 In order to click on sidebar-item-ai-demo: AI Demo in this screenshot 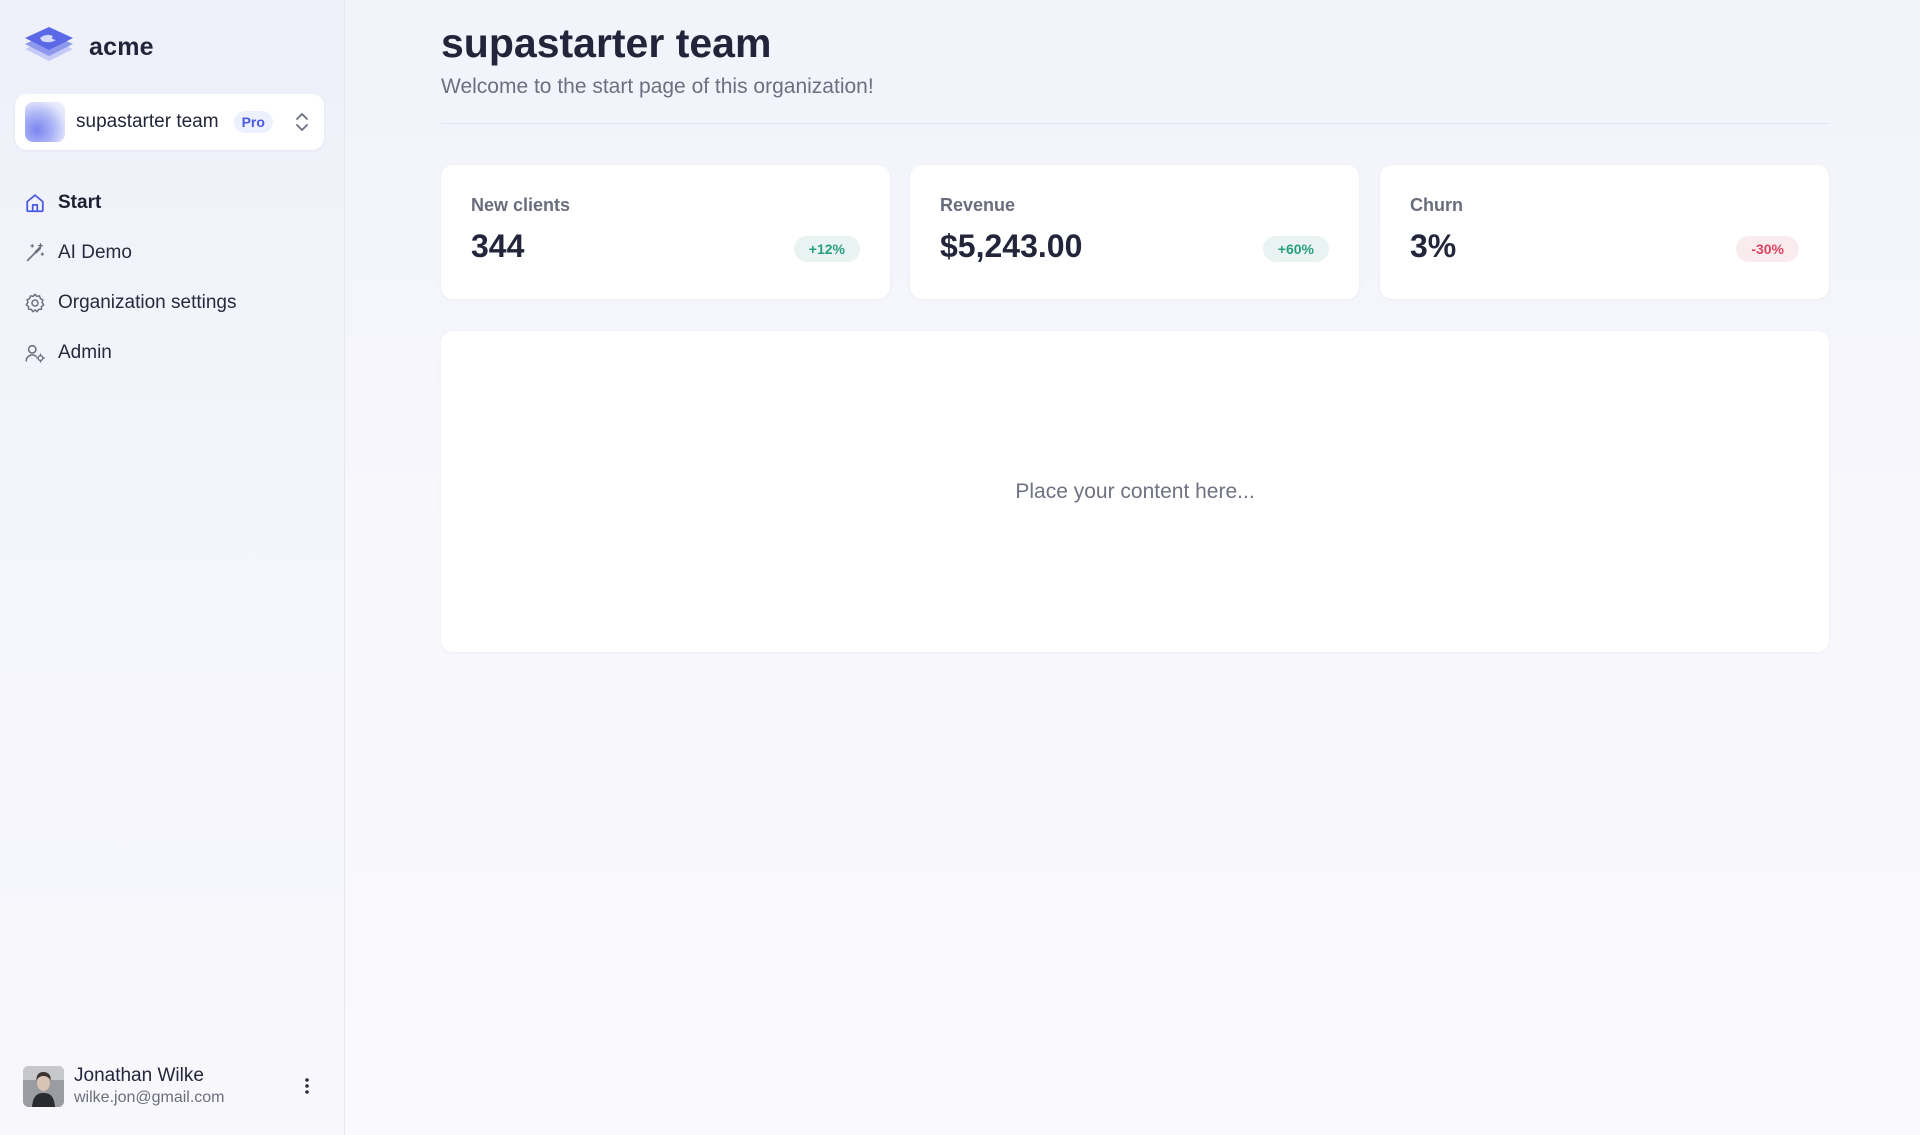, I will do `click(174, 253)`.